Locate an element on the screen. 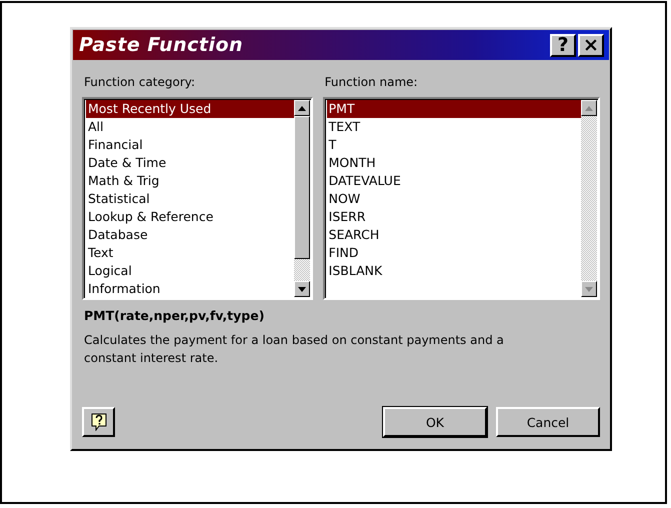 Image resolution: width=671 pixels, height=508 pixels. list-item: TEXT is located at coordinates (453, 127).